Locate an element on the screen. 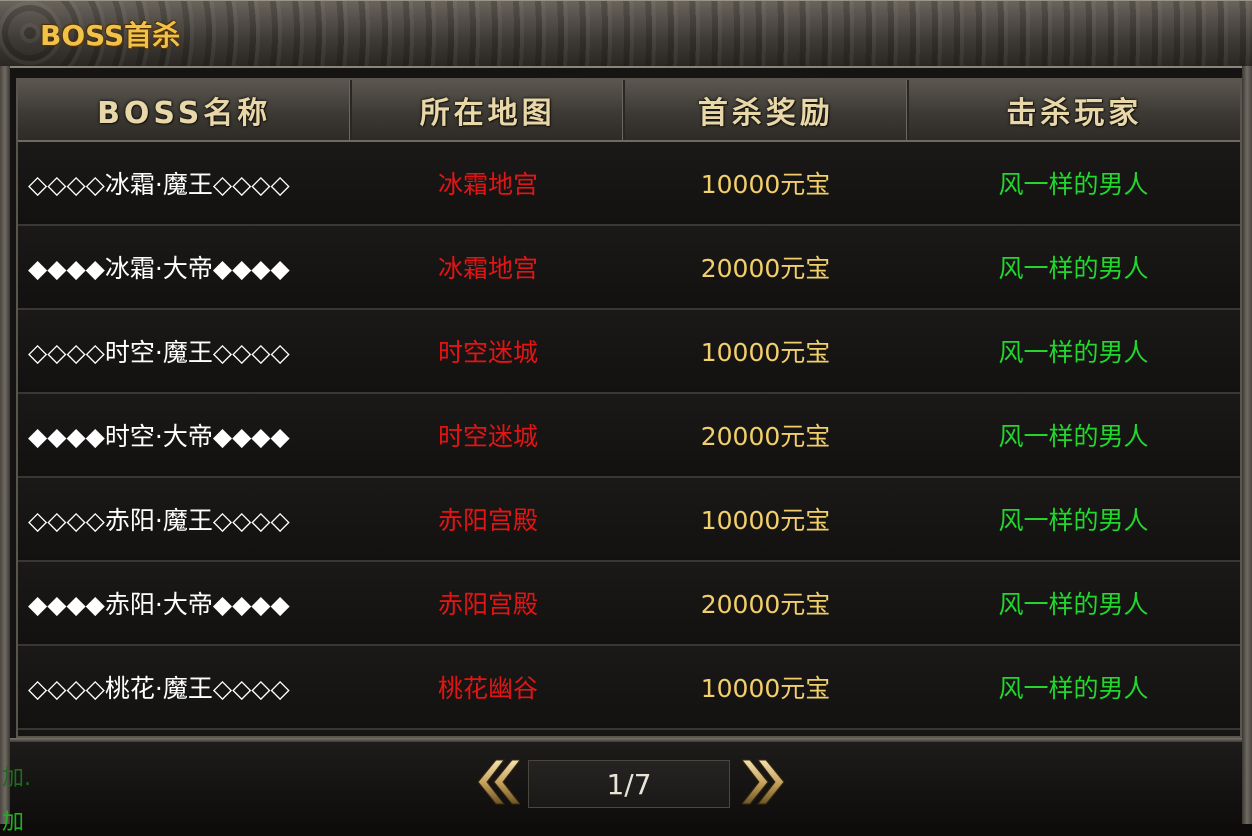  boss-name-cell: ◆◆◆◆冰霜·大帝◆◆◆◆ is located at coordinates (159, 268).